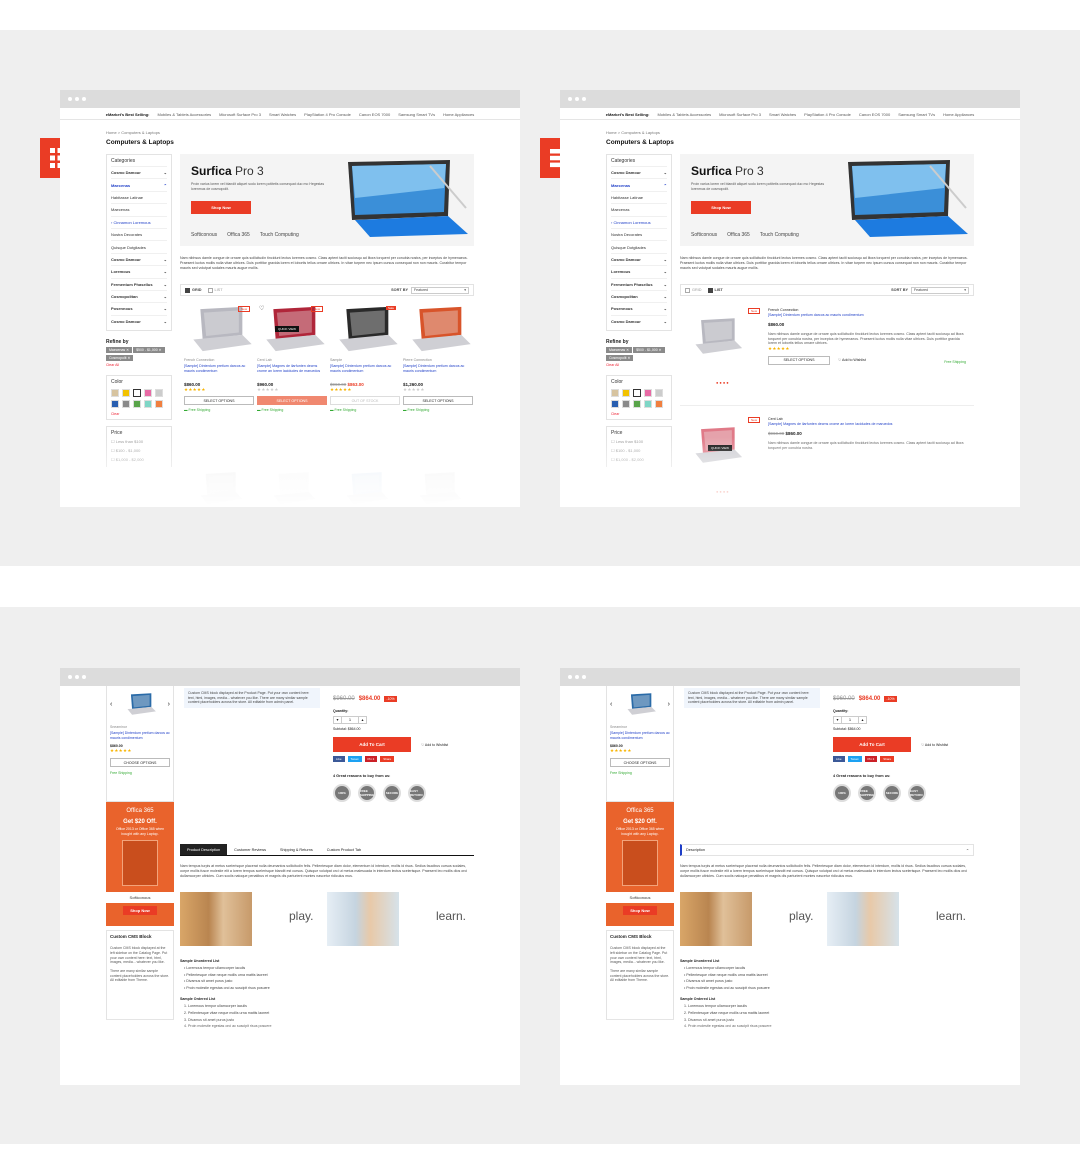  Describe the element at coordinates (839, 759) in the screenshot. I see `social-like-button: Like` at that location.